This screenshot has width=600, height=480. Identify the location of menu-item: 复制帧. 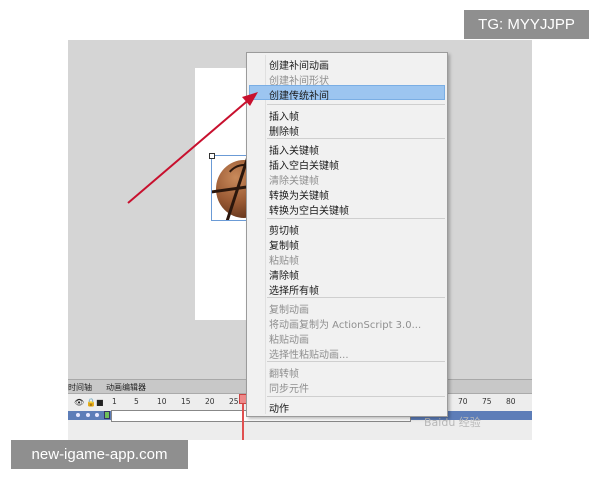
(284, 244).